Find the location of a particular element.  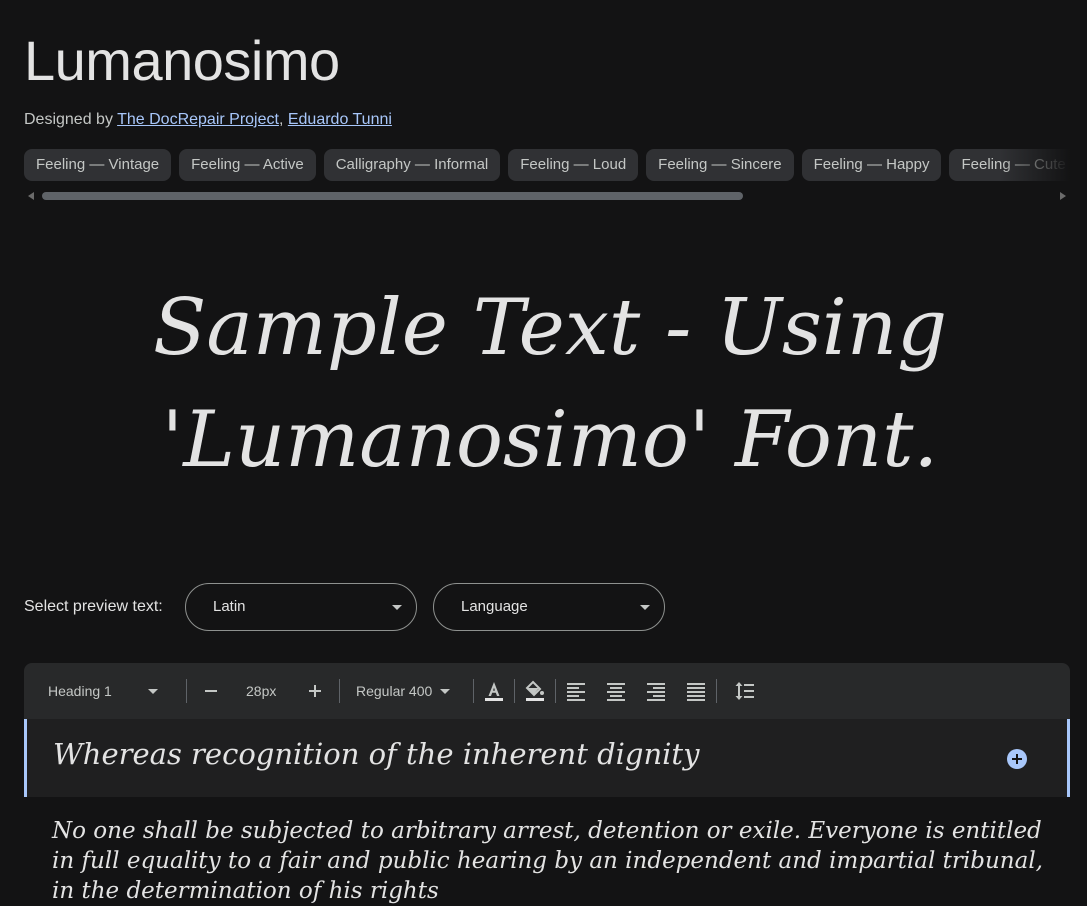

style-value: Heading 1 is located at coordinates (80, 691).